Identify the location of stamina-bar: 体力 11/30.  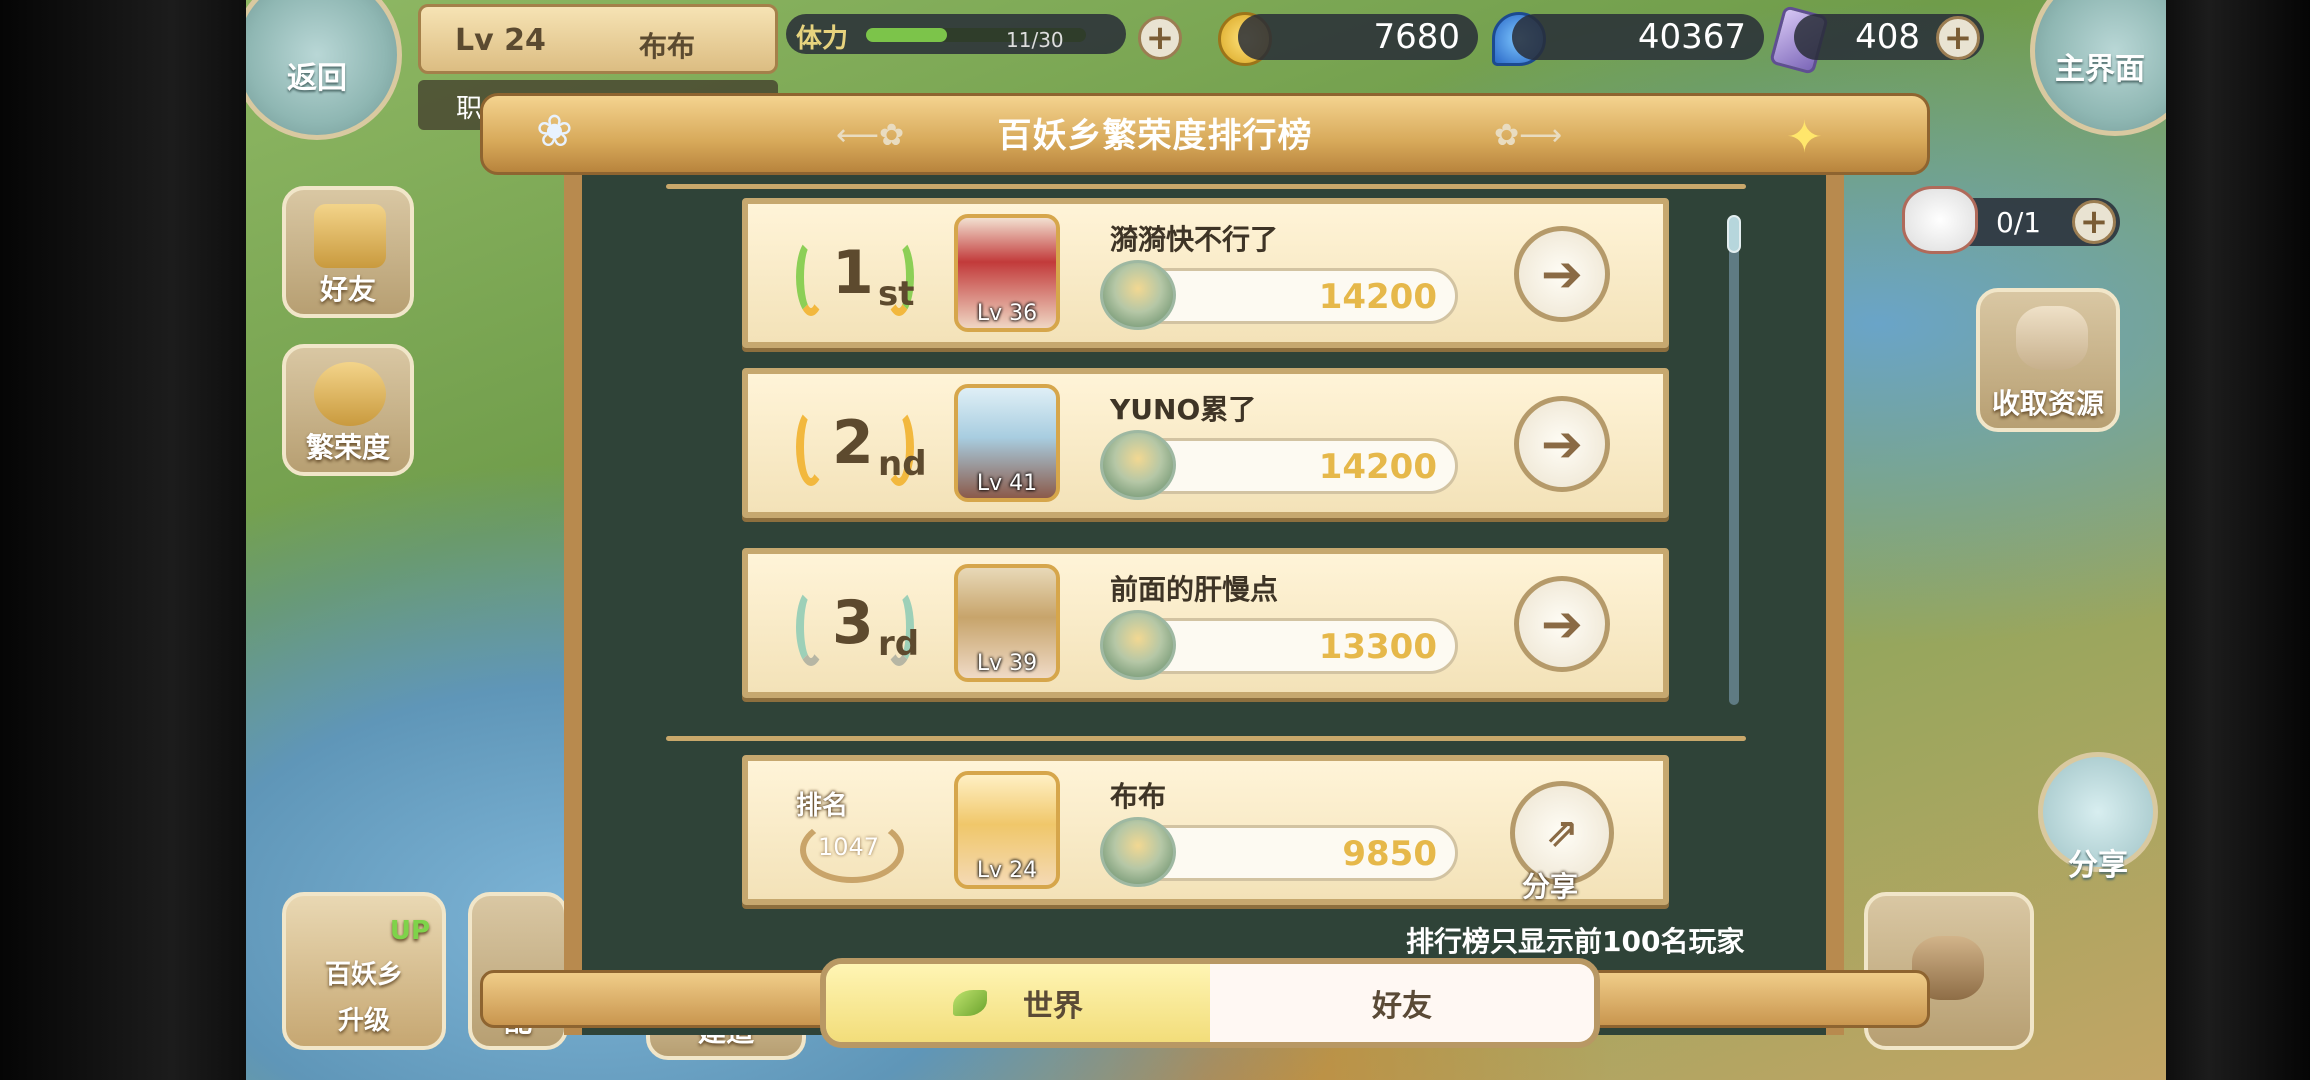
(956, 34).